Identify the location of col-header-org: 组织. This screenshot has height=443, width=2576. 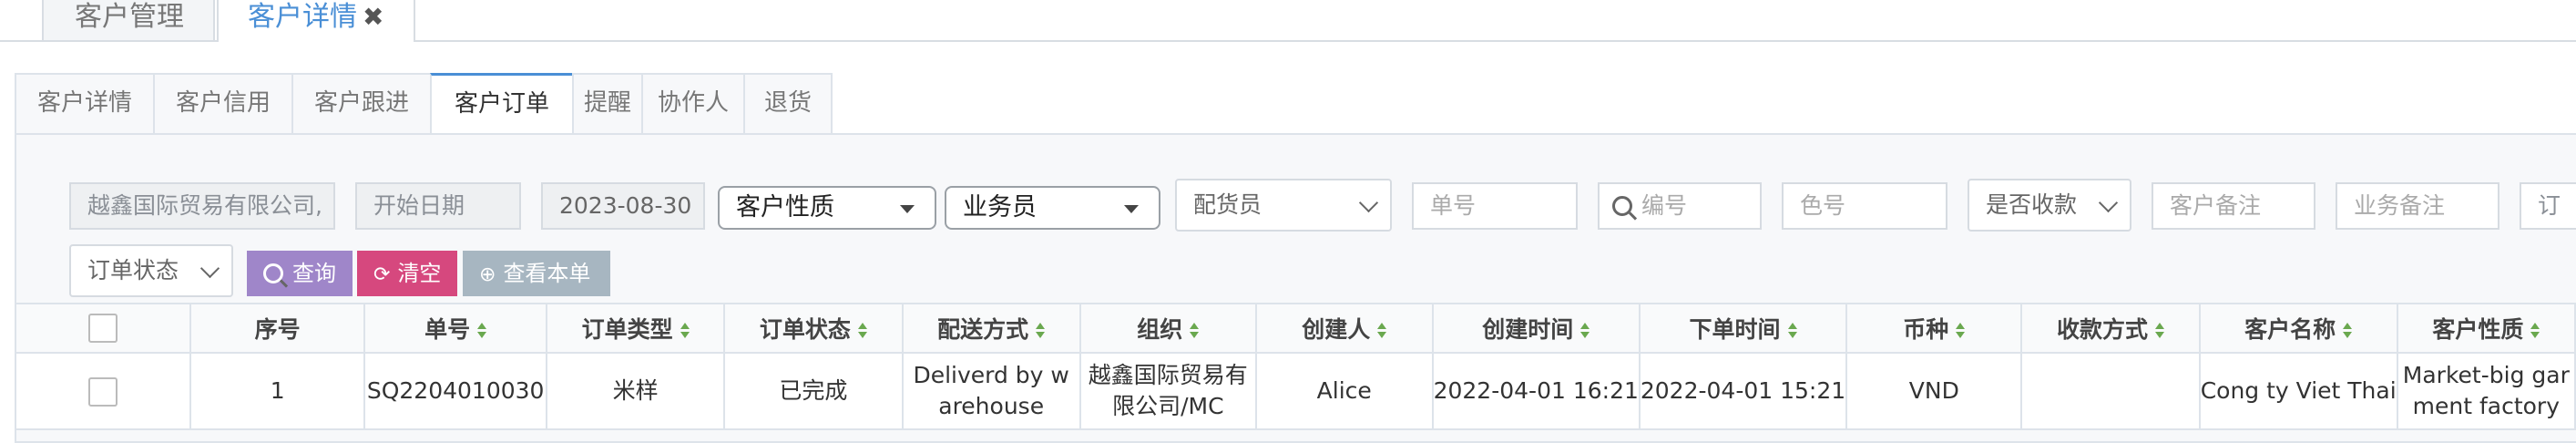
(1167, 329).